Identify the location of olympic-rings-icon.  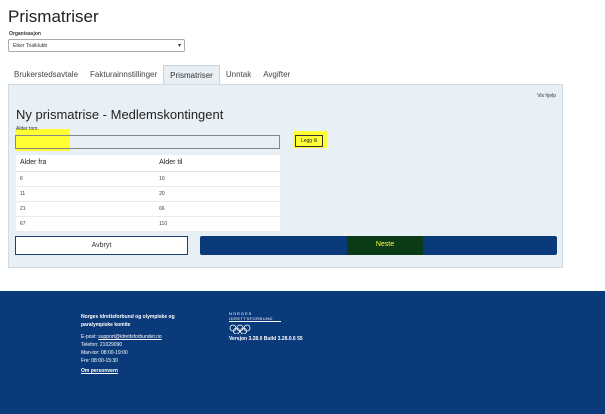
(240, 329).